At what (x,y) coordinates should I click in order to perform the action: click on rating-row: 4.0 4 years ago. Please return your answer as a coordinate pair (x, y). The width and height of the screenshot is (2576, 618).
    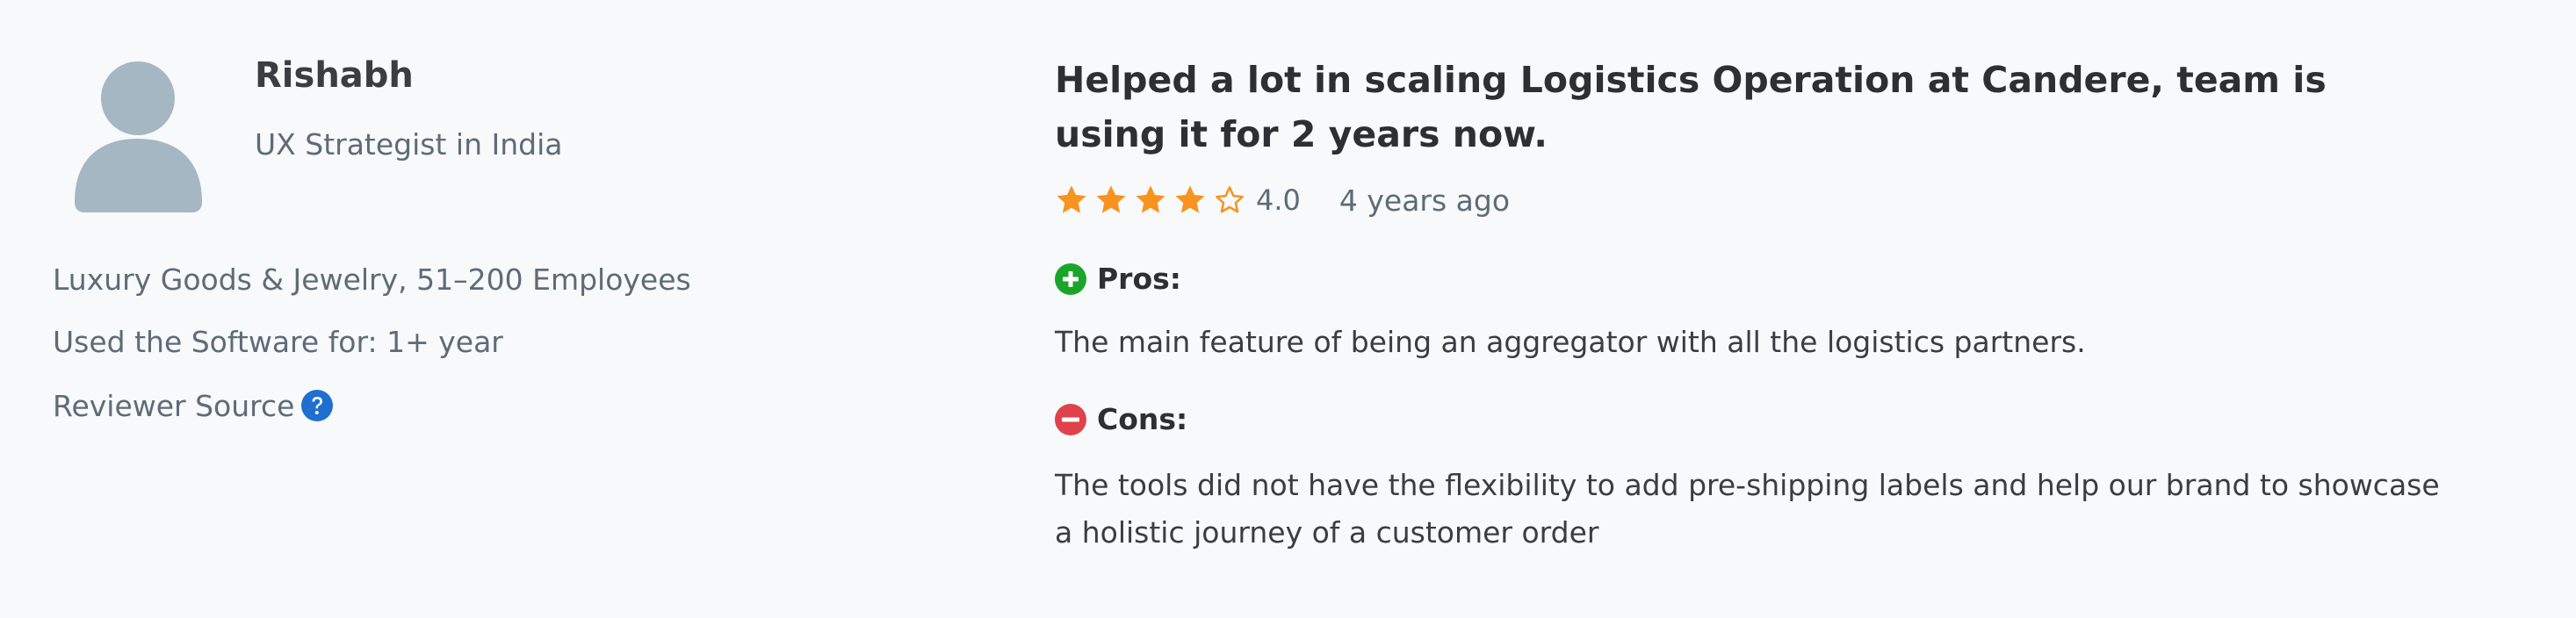
    Looking at the image, I should click on (1282, 200).